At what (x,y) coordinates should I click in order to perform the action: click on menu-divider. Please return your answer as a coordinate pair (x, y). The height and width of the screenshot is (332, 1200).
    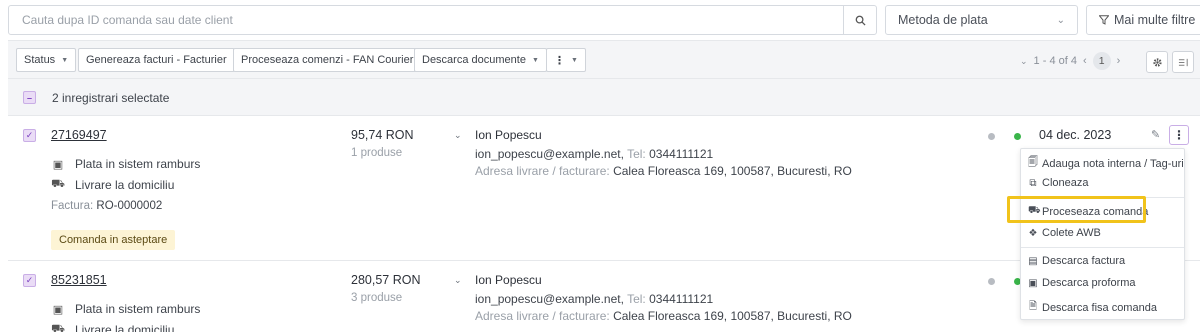
    Looking at the image, I should click on (1102, 247).